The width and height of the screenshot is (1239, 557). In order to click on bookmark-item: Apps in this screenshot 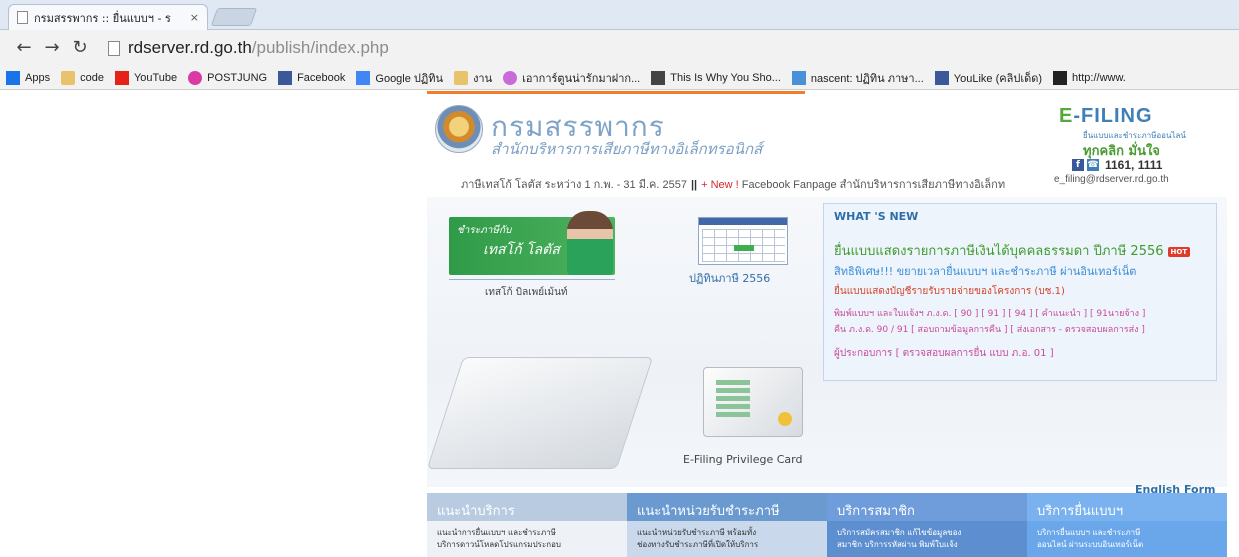, I will do `click(28, 77)`.